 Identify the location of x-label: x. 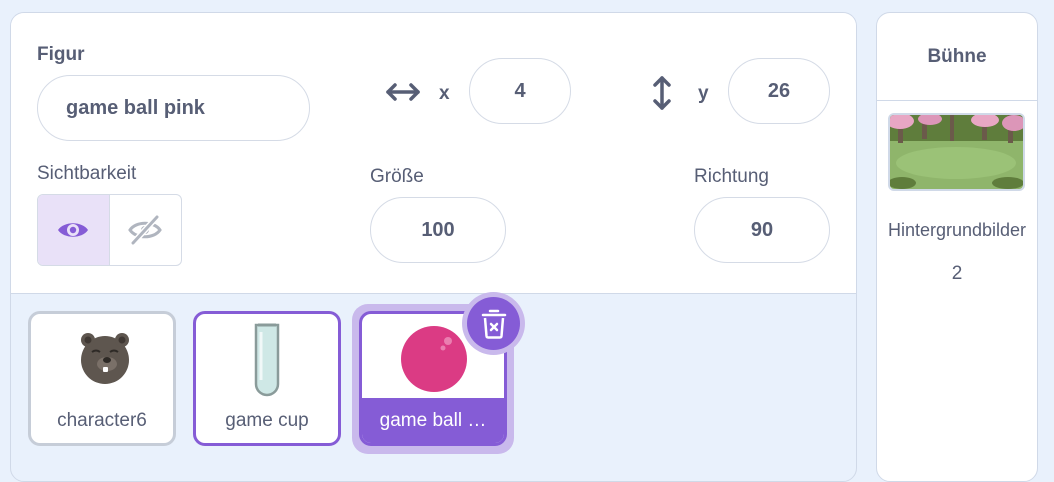
(444, 93).